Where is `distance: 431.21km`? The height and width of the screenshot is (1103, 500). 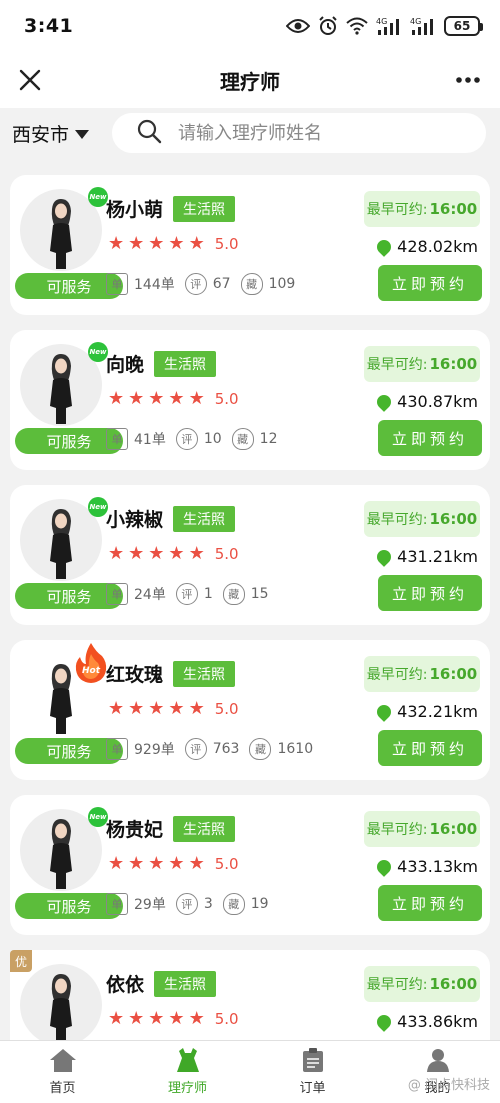 distance: 431.21km is located at coordinates (426, 556).